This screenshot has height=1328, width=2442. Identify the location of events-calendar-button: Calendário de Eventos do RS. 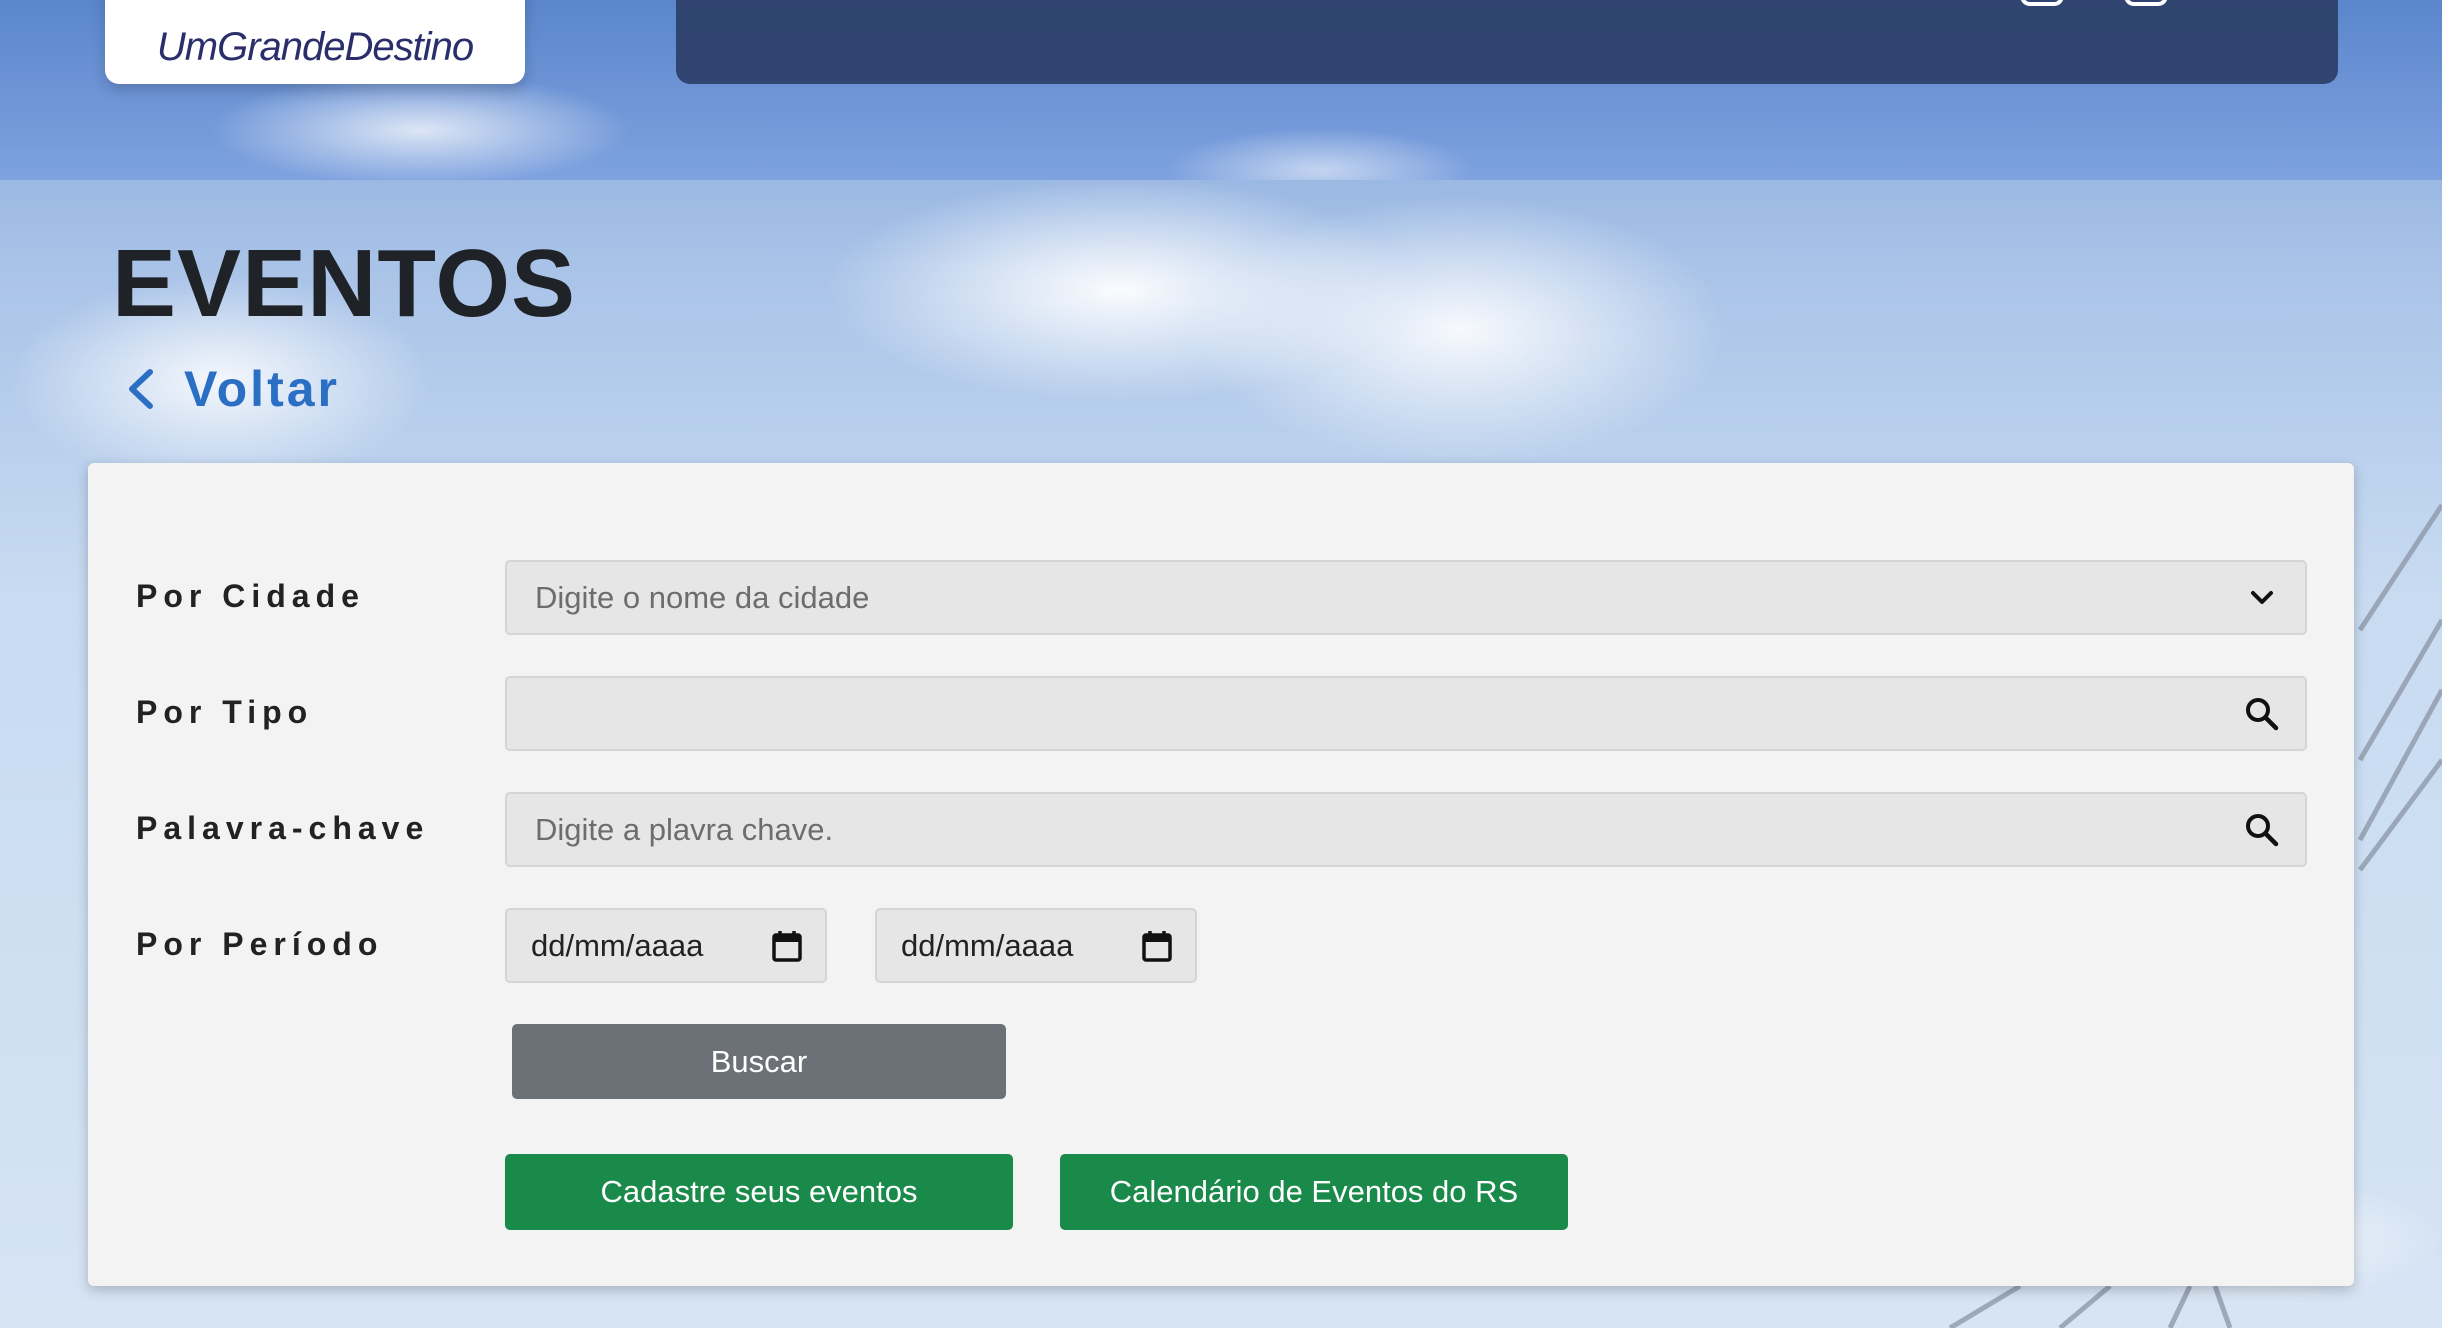
(1314, 1192).